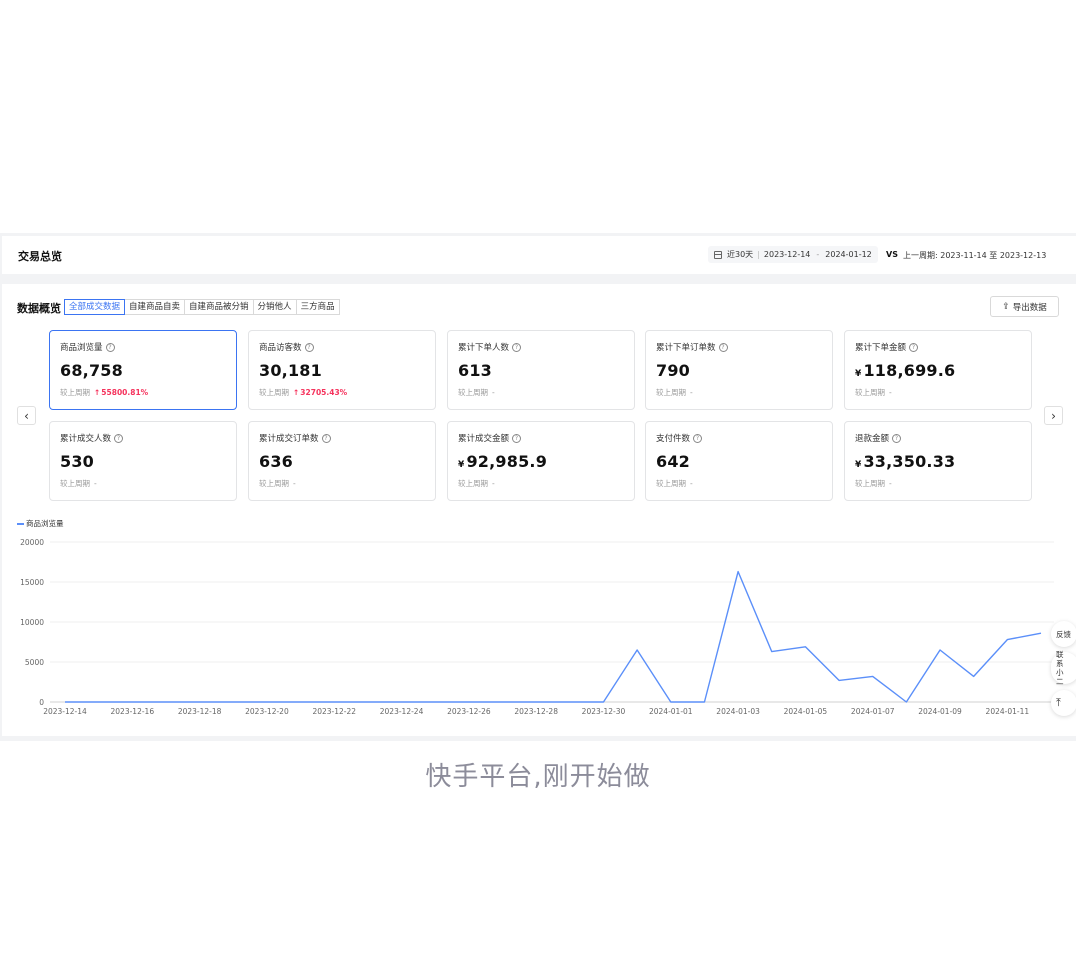 The width and height of the screenshot is (1076, 976). I want to click on legend-label: 商品浏览量, so click(45, 523).